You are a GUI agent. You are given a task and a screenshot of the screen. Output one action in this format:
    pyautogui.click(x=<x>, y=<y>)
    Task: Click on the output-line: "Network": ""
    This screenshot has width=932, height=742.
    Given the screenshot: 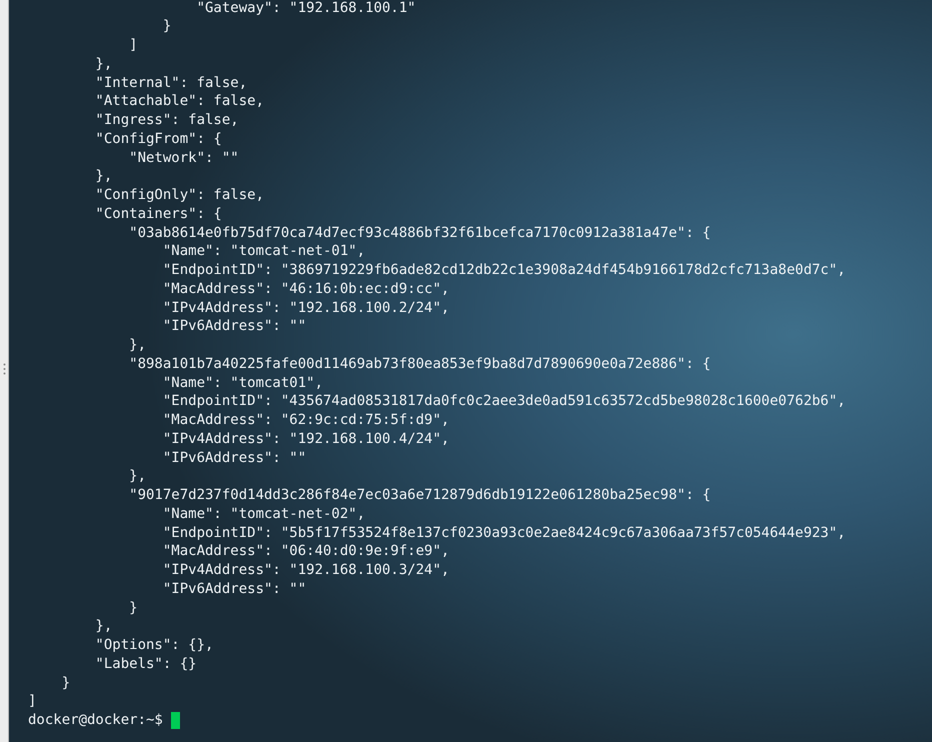 What is the action you would take?
    pyautogui.click(x=183, y=158)
    